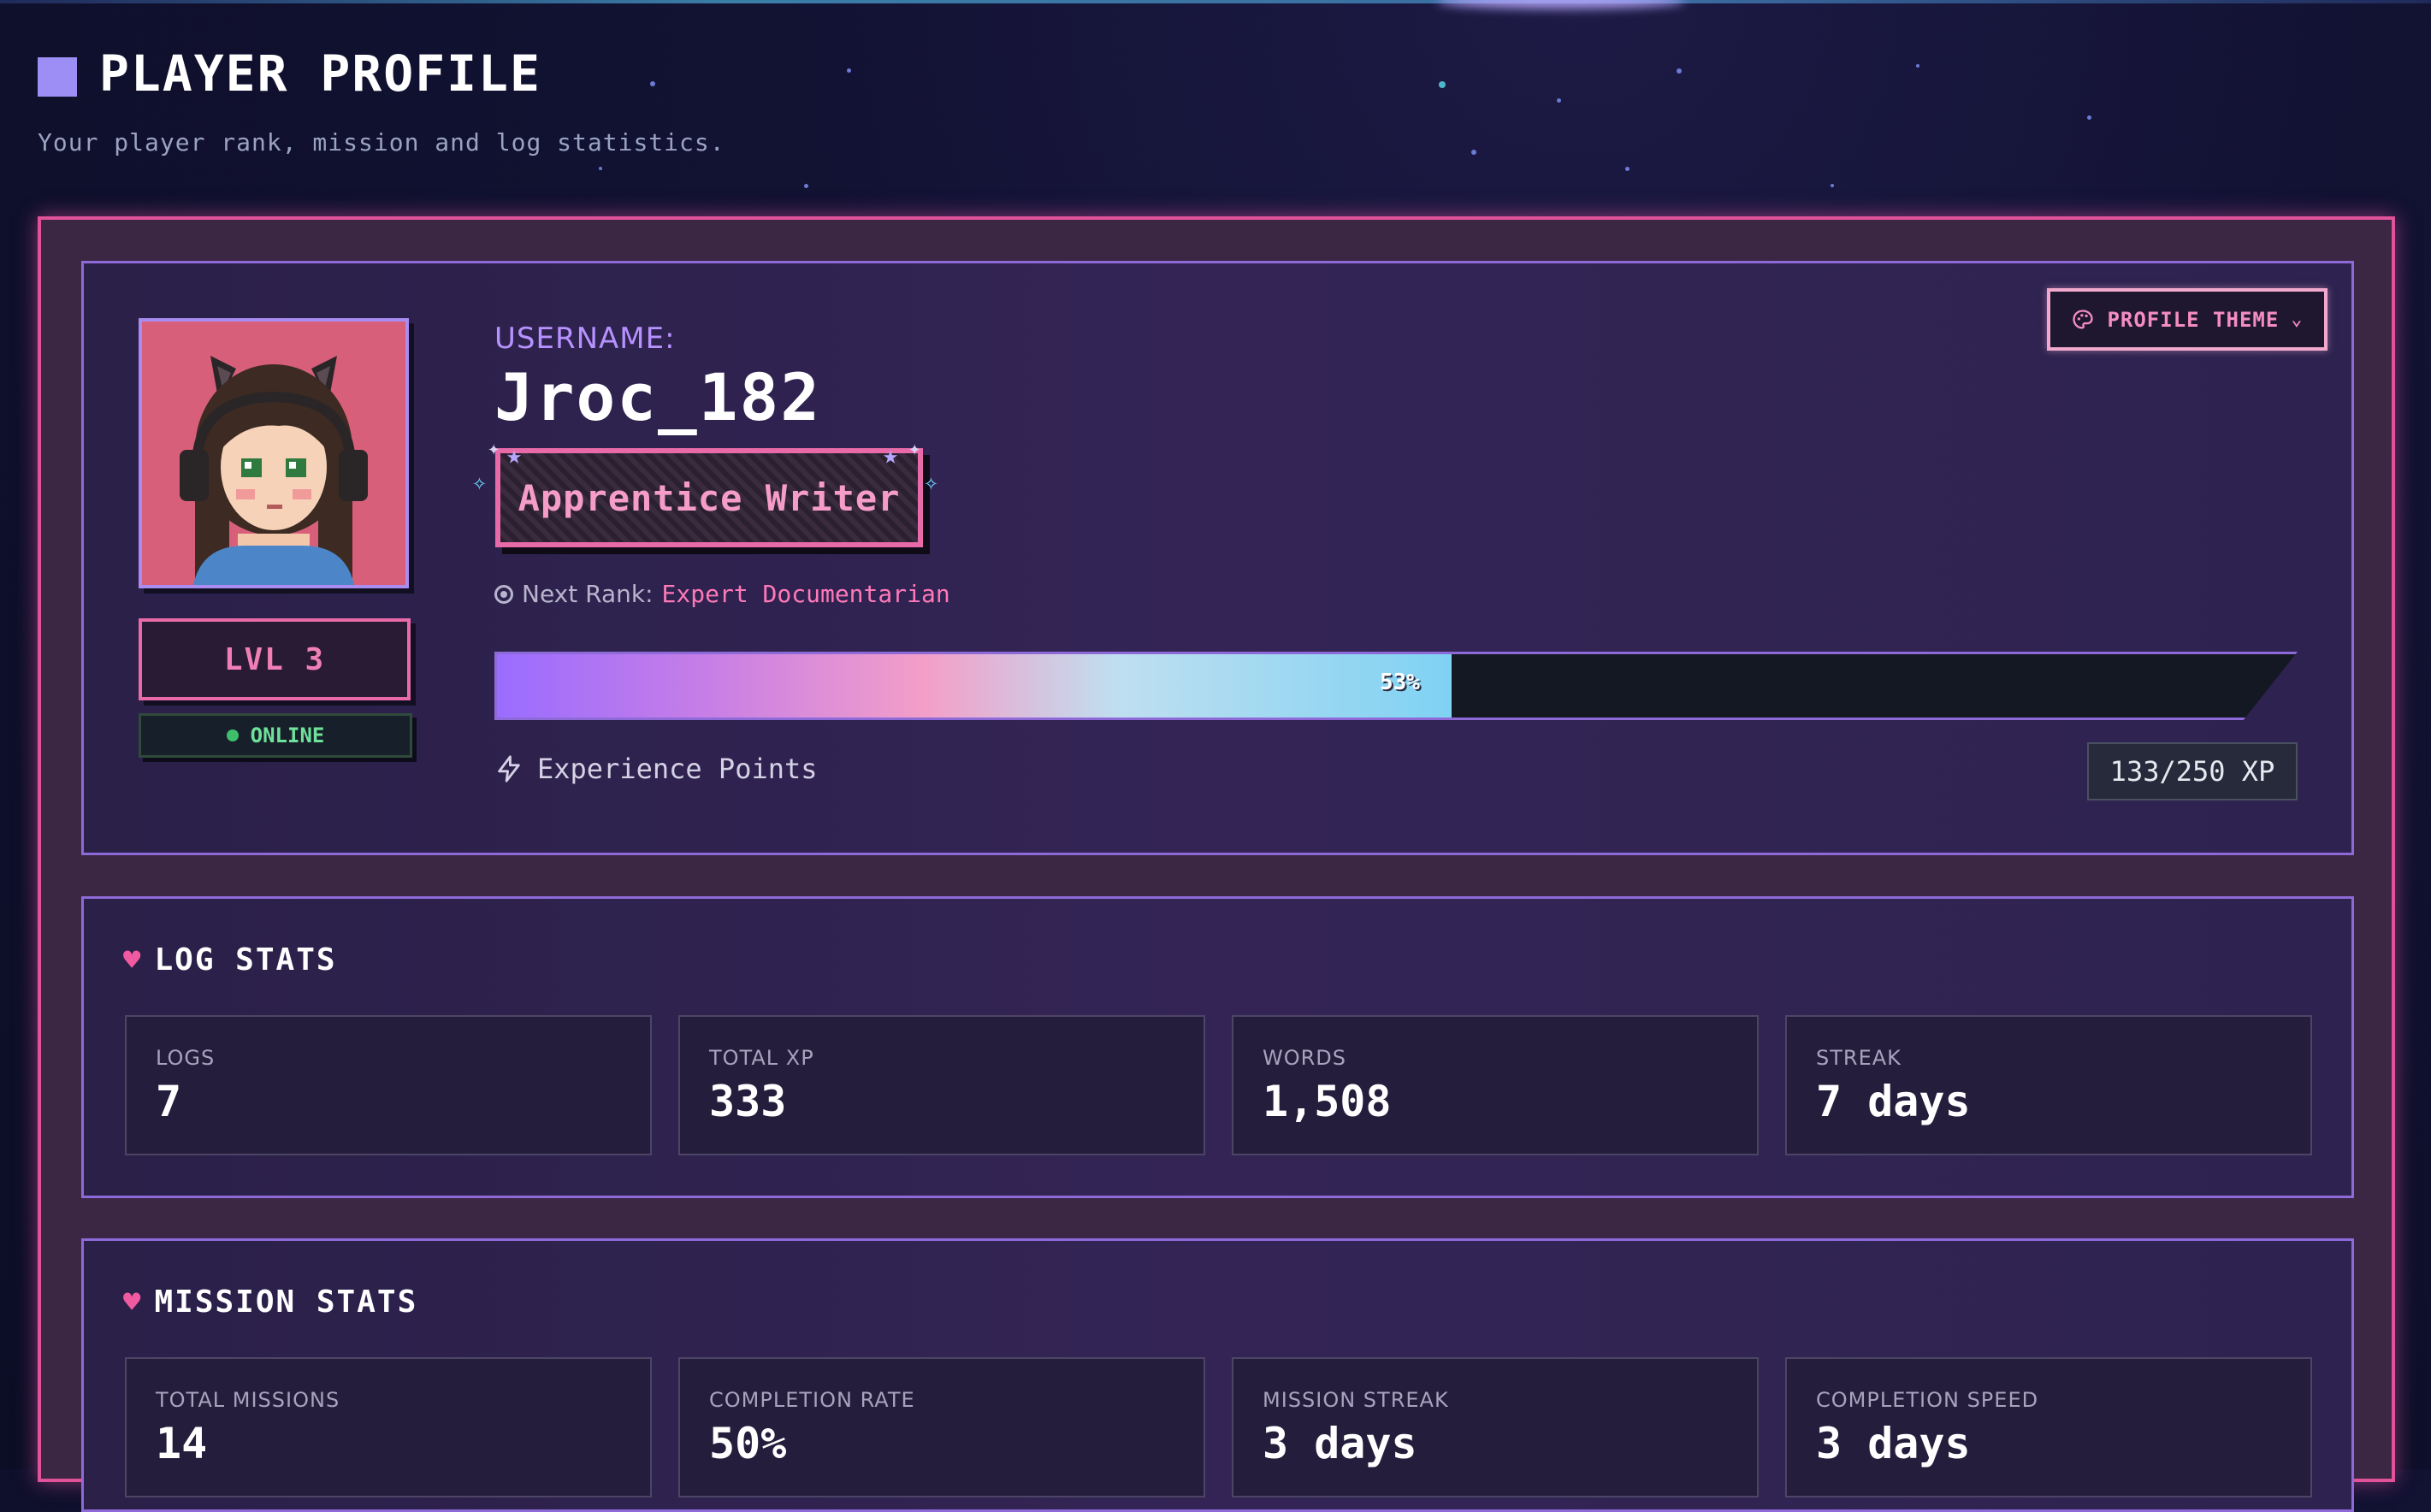 This screenshot has height=1512, width=2431. Describe the element at coordinates (1495, 1085) in the screenshot. I see `stat-card-words: WORDS 1,508` at that location.